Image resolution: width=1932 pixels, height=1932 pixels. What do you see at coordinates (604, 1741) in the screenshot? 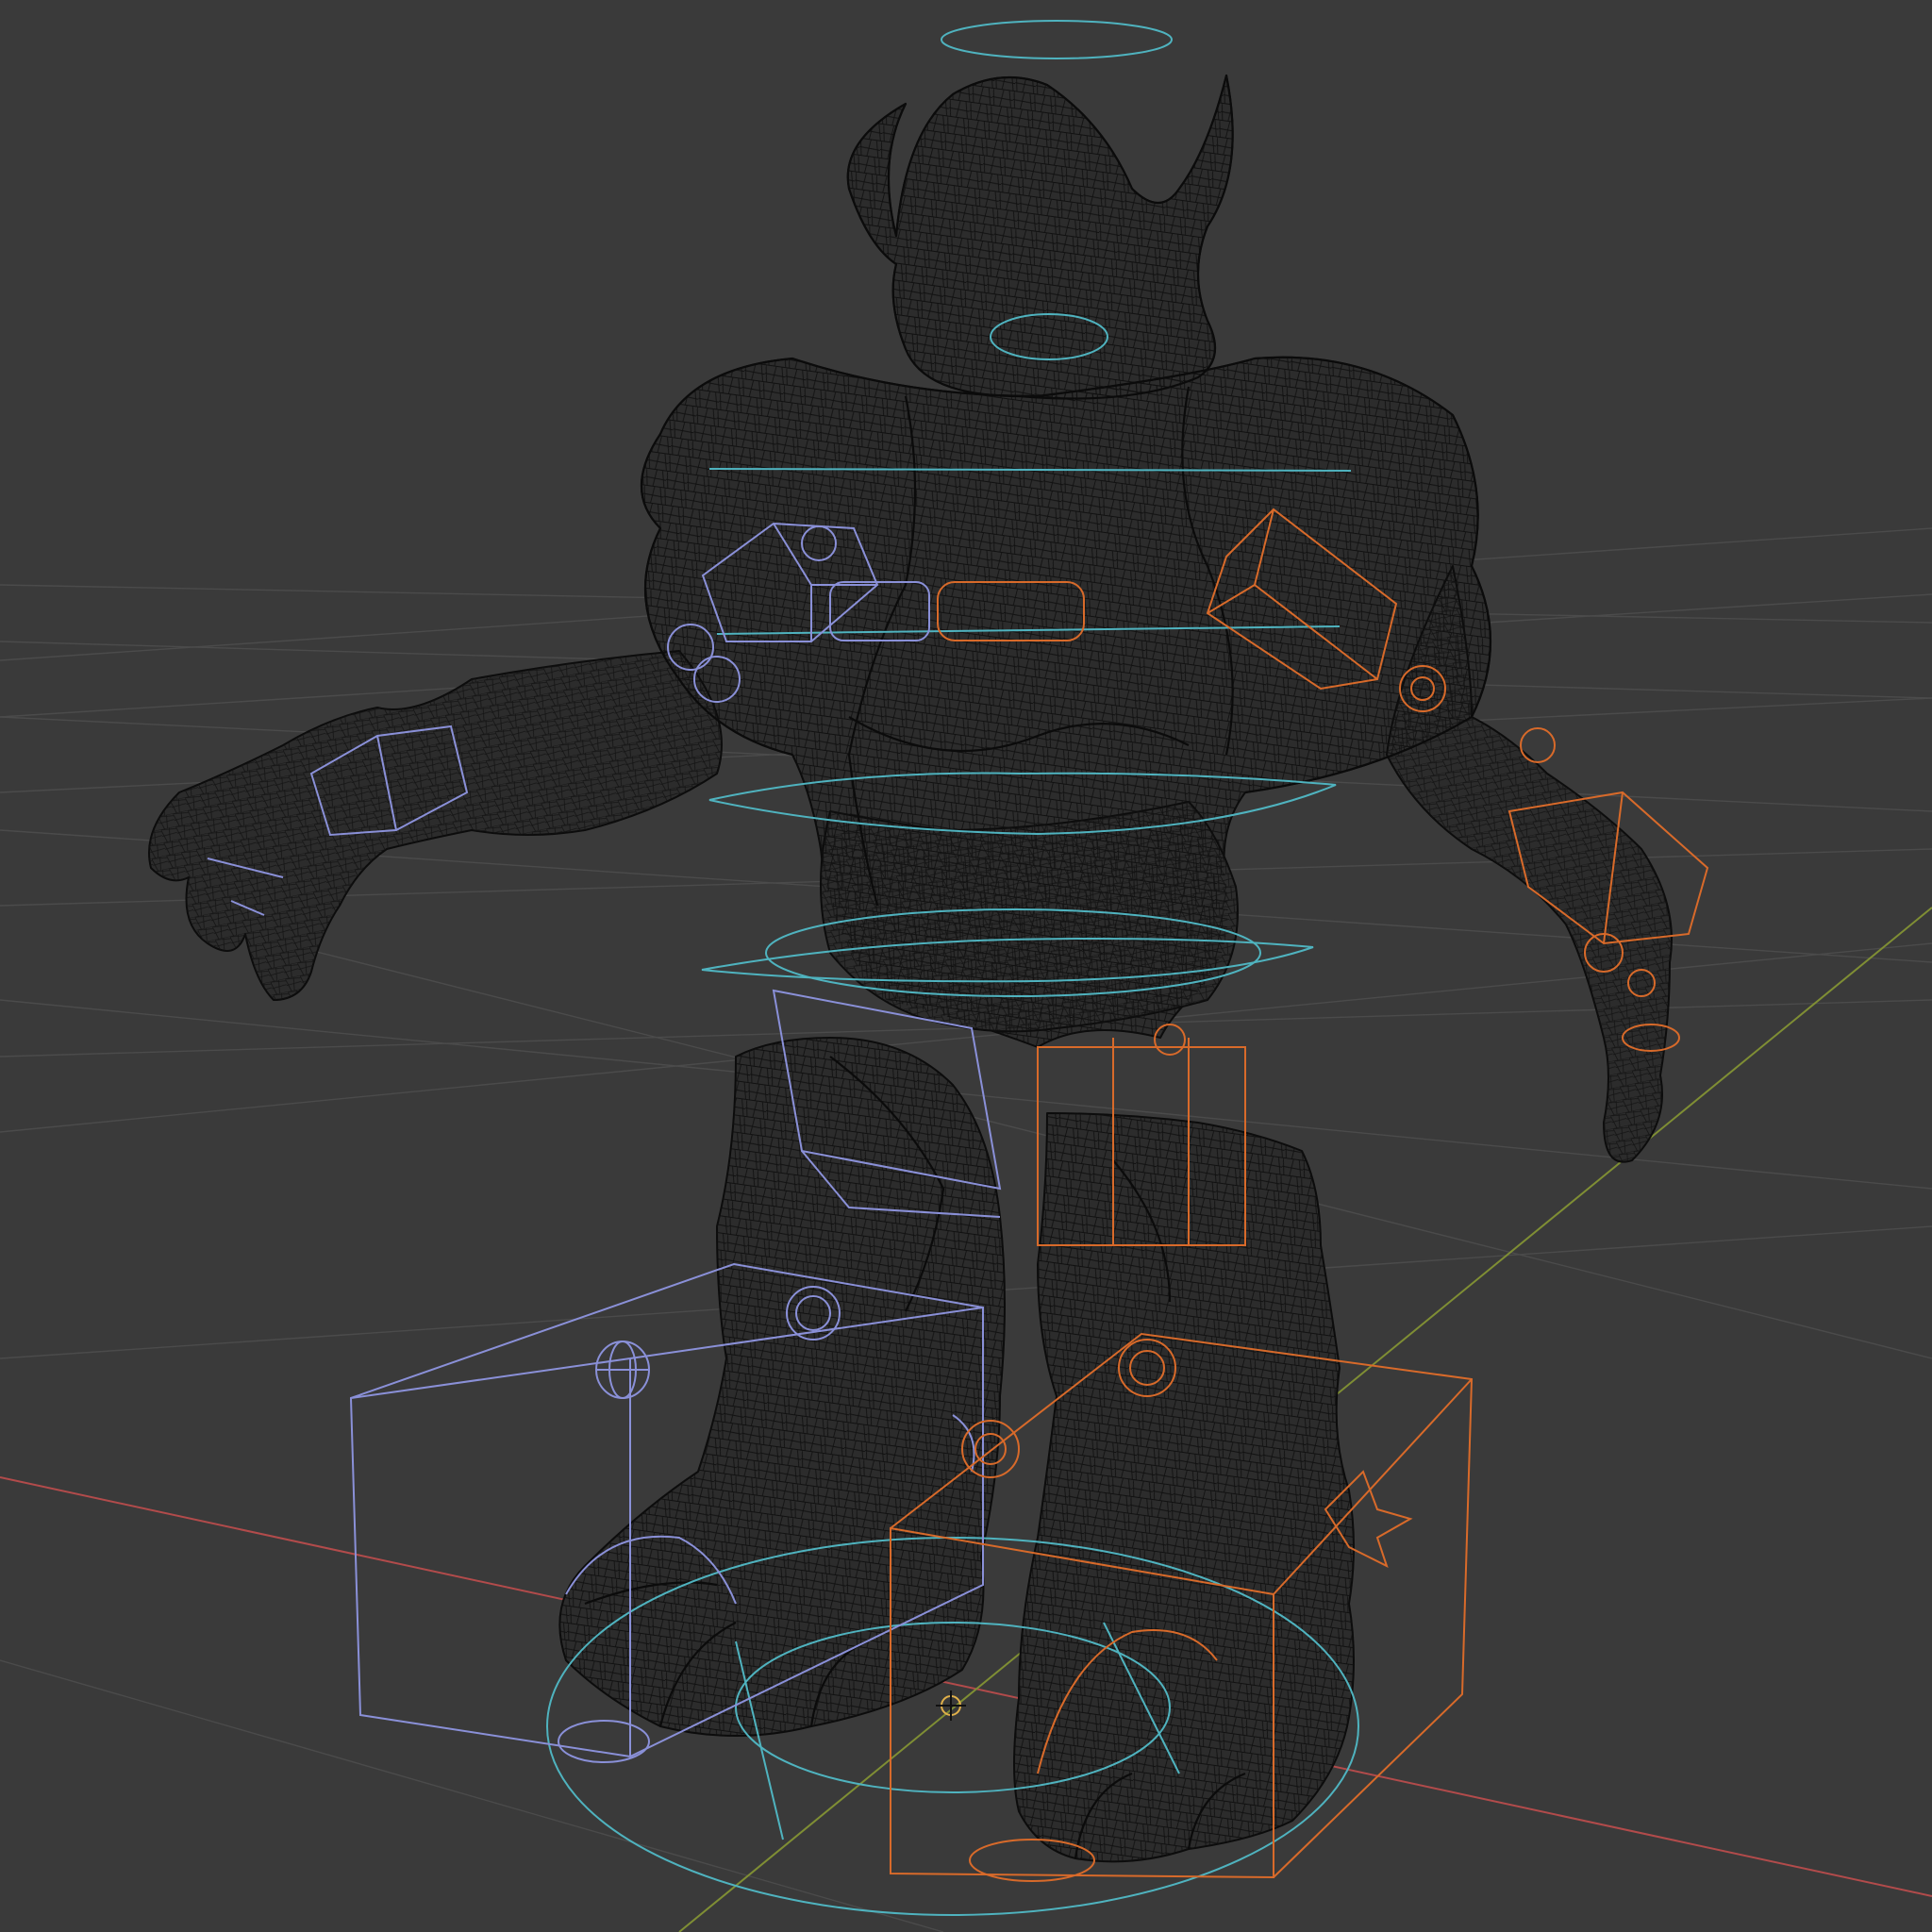
I see `left-toe-control` at bounding box center [604, 1741].